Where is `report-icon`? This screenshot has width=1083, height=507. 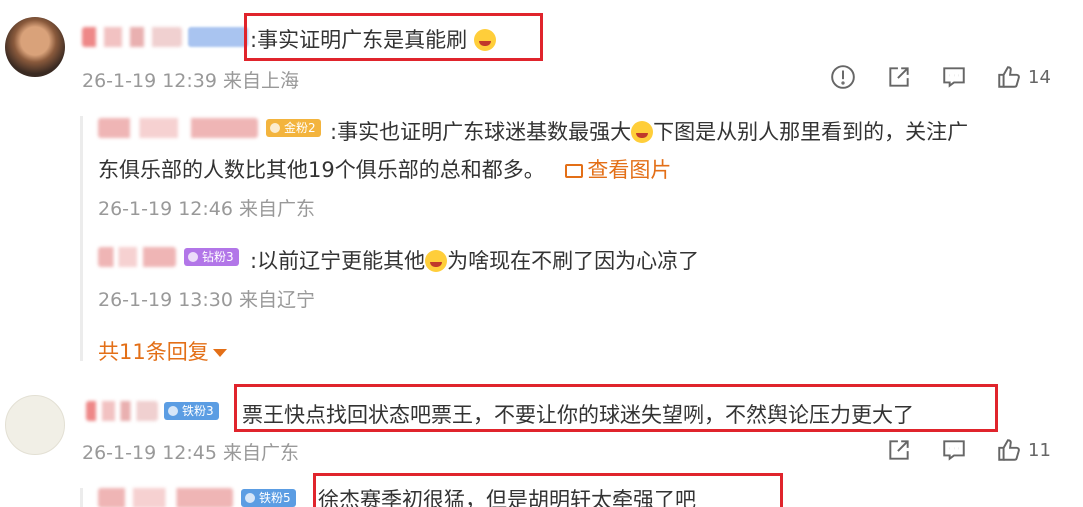 report-icon is located at coordinates (843, 77).